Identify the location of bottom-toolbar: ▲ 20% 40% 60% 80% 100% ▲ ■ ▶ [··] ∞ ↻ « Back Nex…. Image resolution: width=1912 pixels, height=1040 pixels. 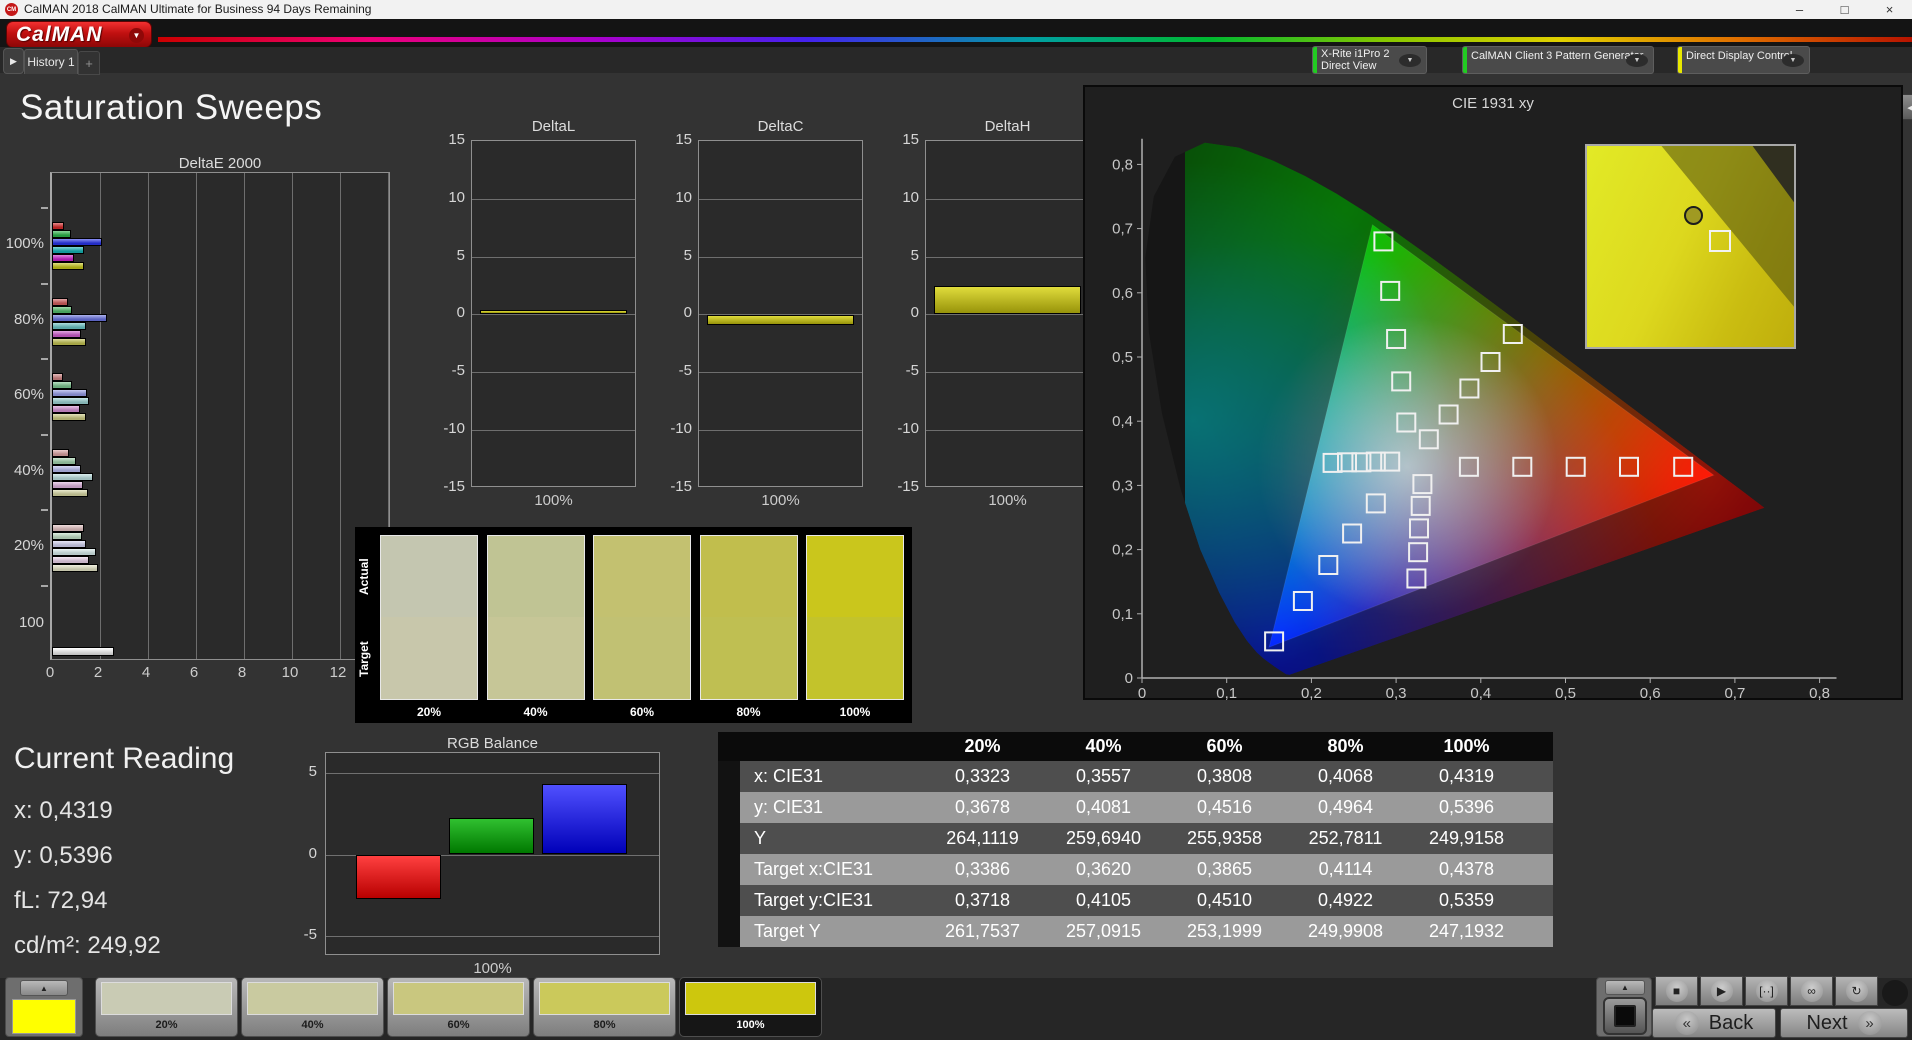
(956, 1008).